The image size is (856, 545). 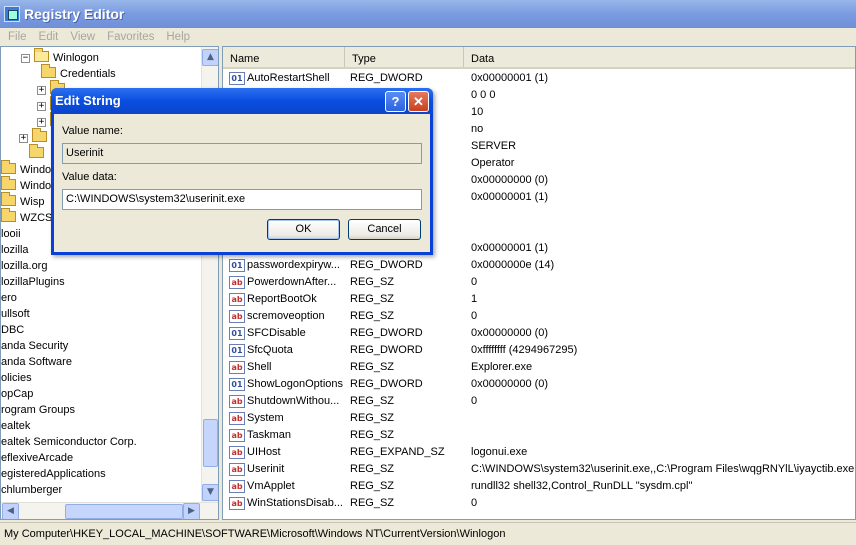 What do you see at coordinates (499, 452) in the screenshot?
I see `cell-data: logonui.exe` at bounding box center [499, 452].